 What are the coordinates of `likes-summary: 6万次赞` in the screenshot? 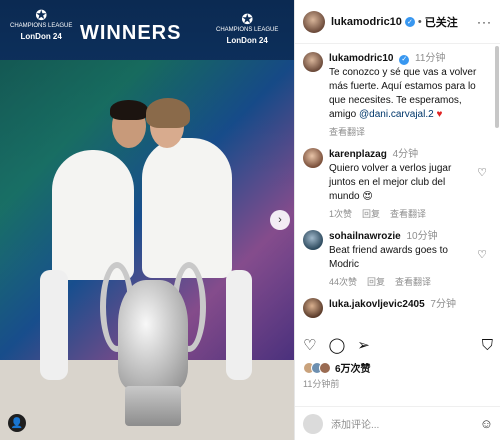 It's located at (337, 367).